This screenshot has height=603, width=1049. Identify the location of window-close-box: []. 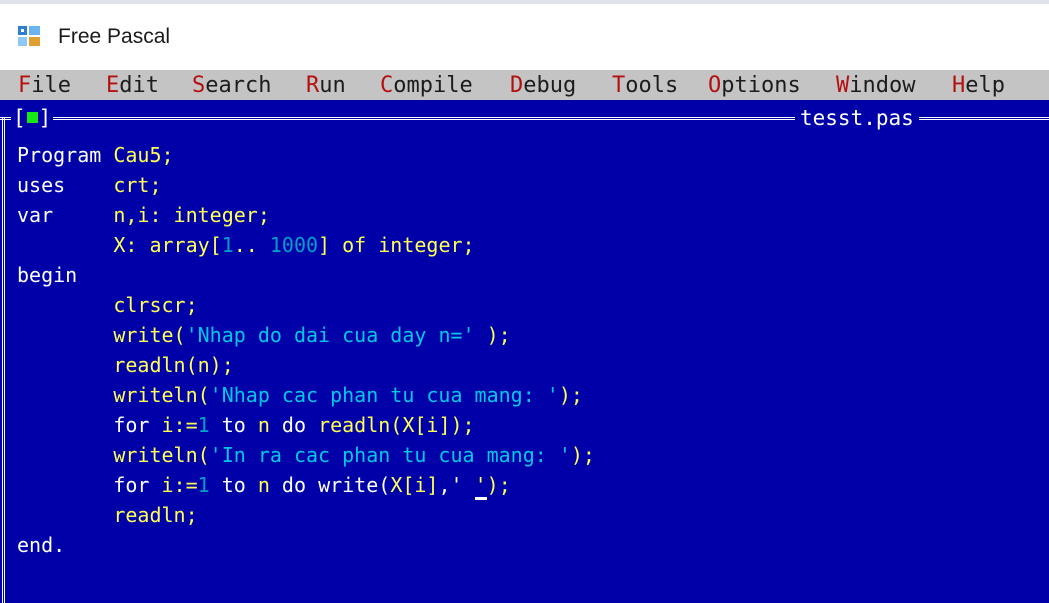
(32, 118).